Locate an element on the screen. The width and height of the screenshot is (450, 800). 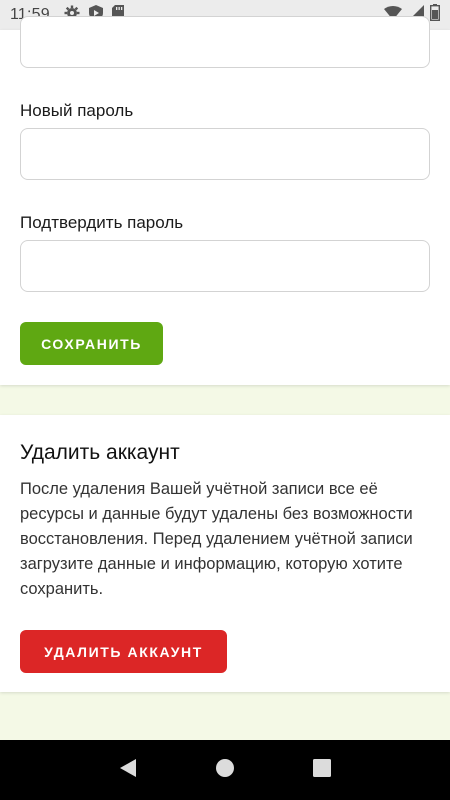
new-password-field is located at coordinates (225, 154).